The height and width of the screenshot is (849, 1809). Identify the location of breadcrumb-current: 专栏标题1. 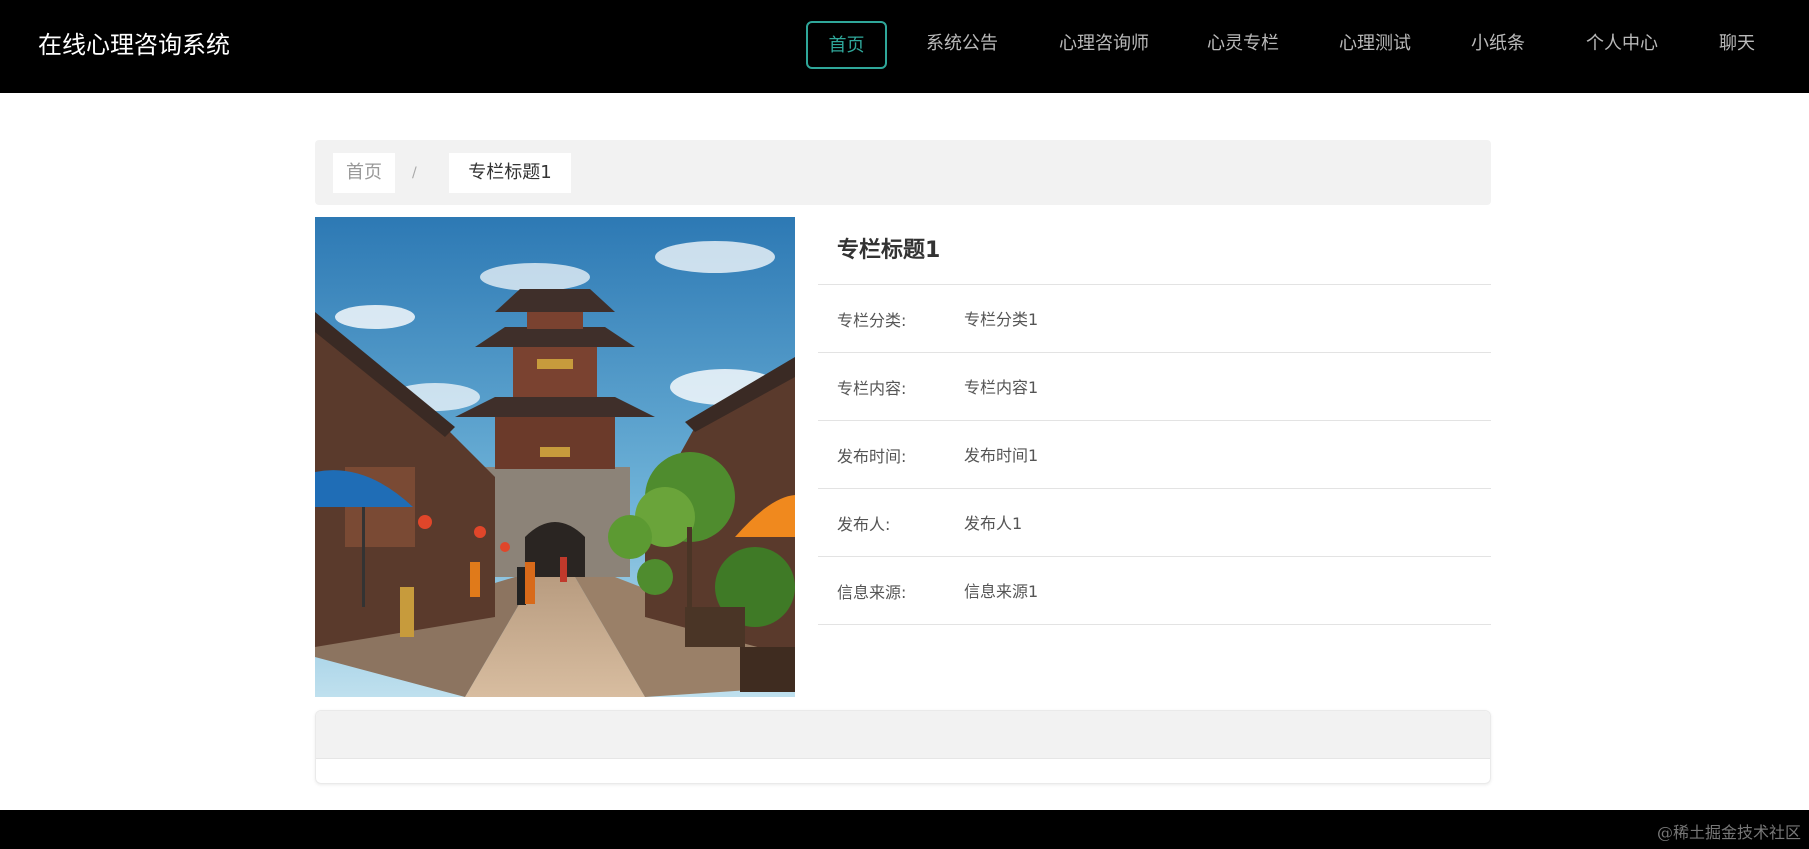
(510, 173).